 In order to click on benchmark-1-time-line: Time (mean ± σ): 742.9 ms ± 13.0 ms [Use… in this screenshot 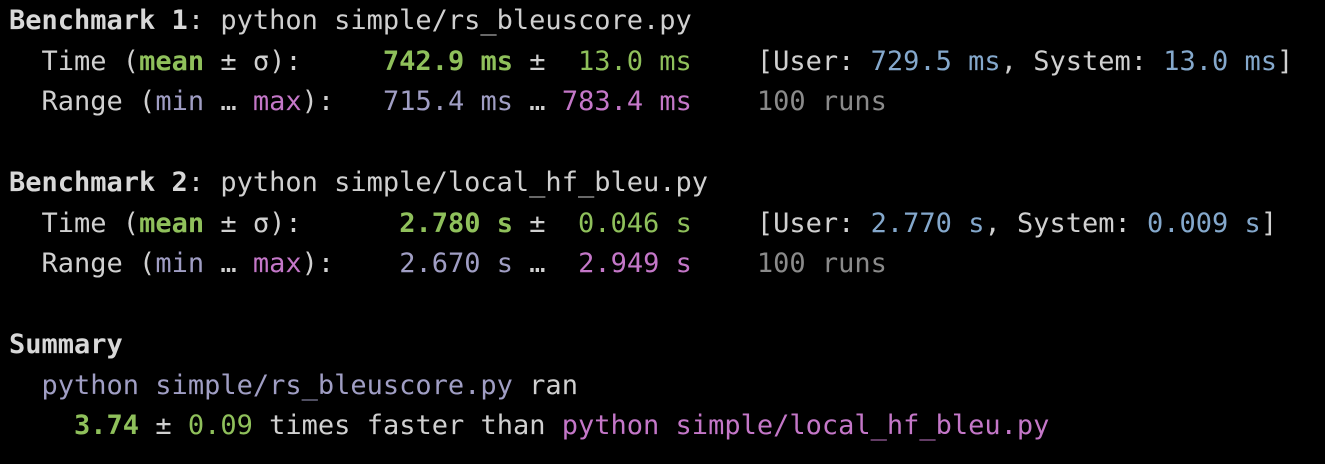, I will do `click(662, 62)`.